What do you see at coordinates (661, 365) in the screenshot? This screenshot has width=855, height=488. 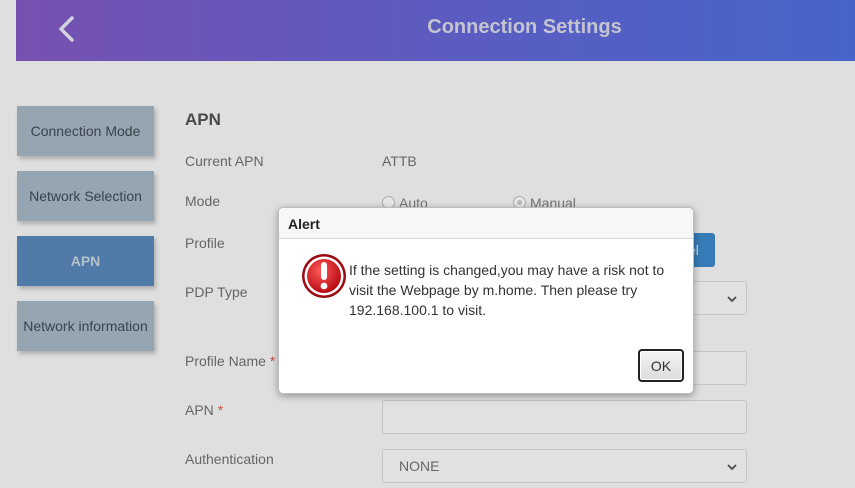 I see `ok-button: OK` at bounding box center [661, 365].